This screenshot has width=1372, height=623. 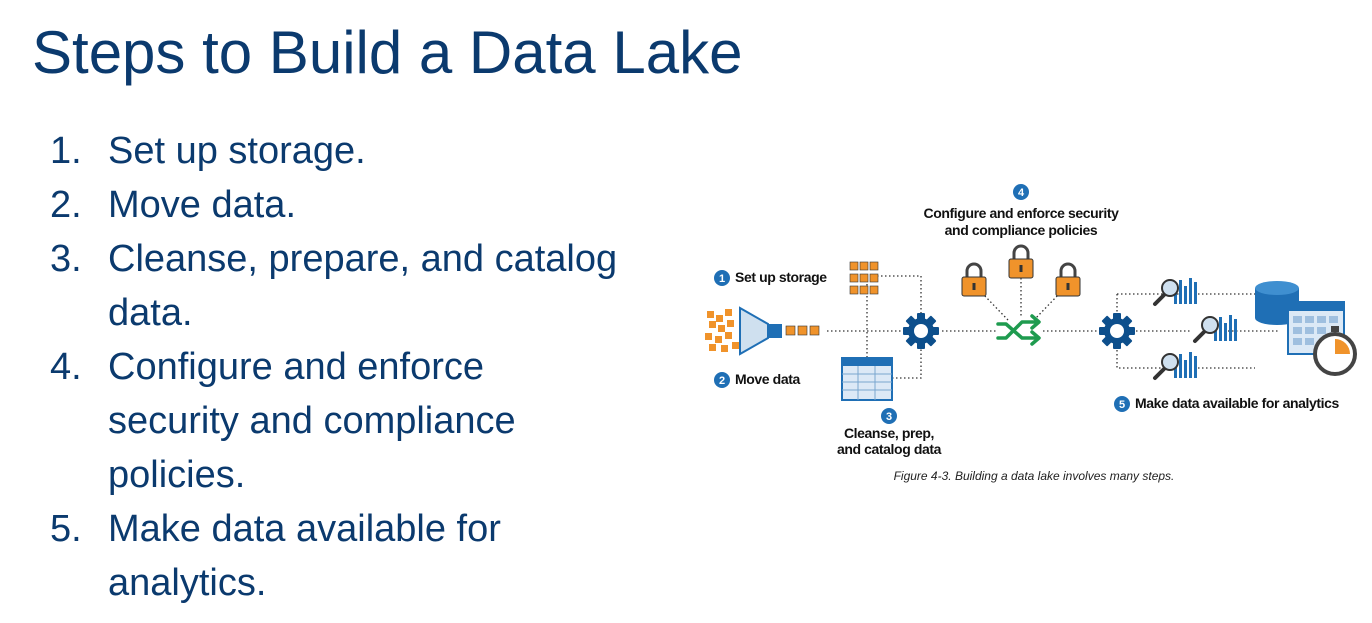 I want to click on step-badge-4: 4, so click(x=1021, y=192).